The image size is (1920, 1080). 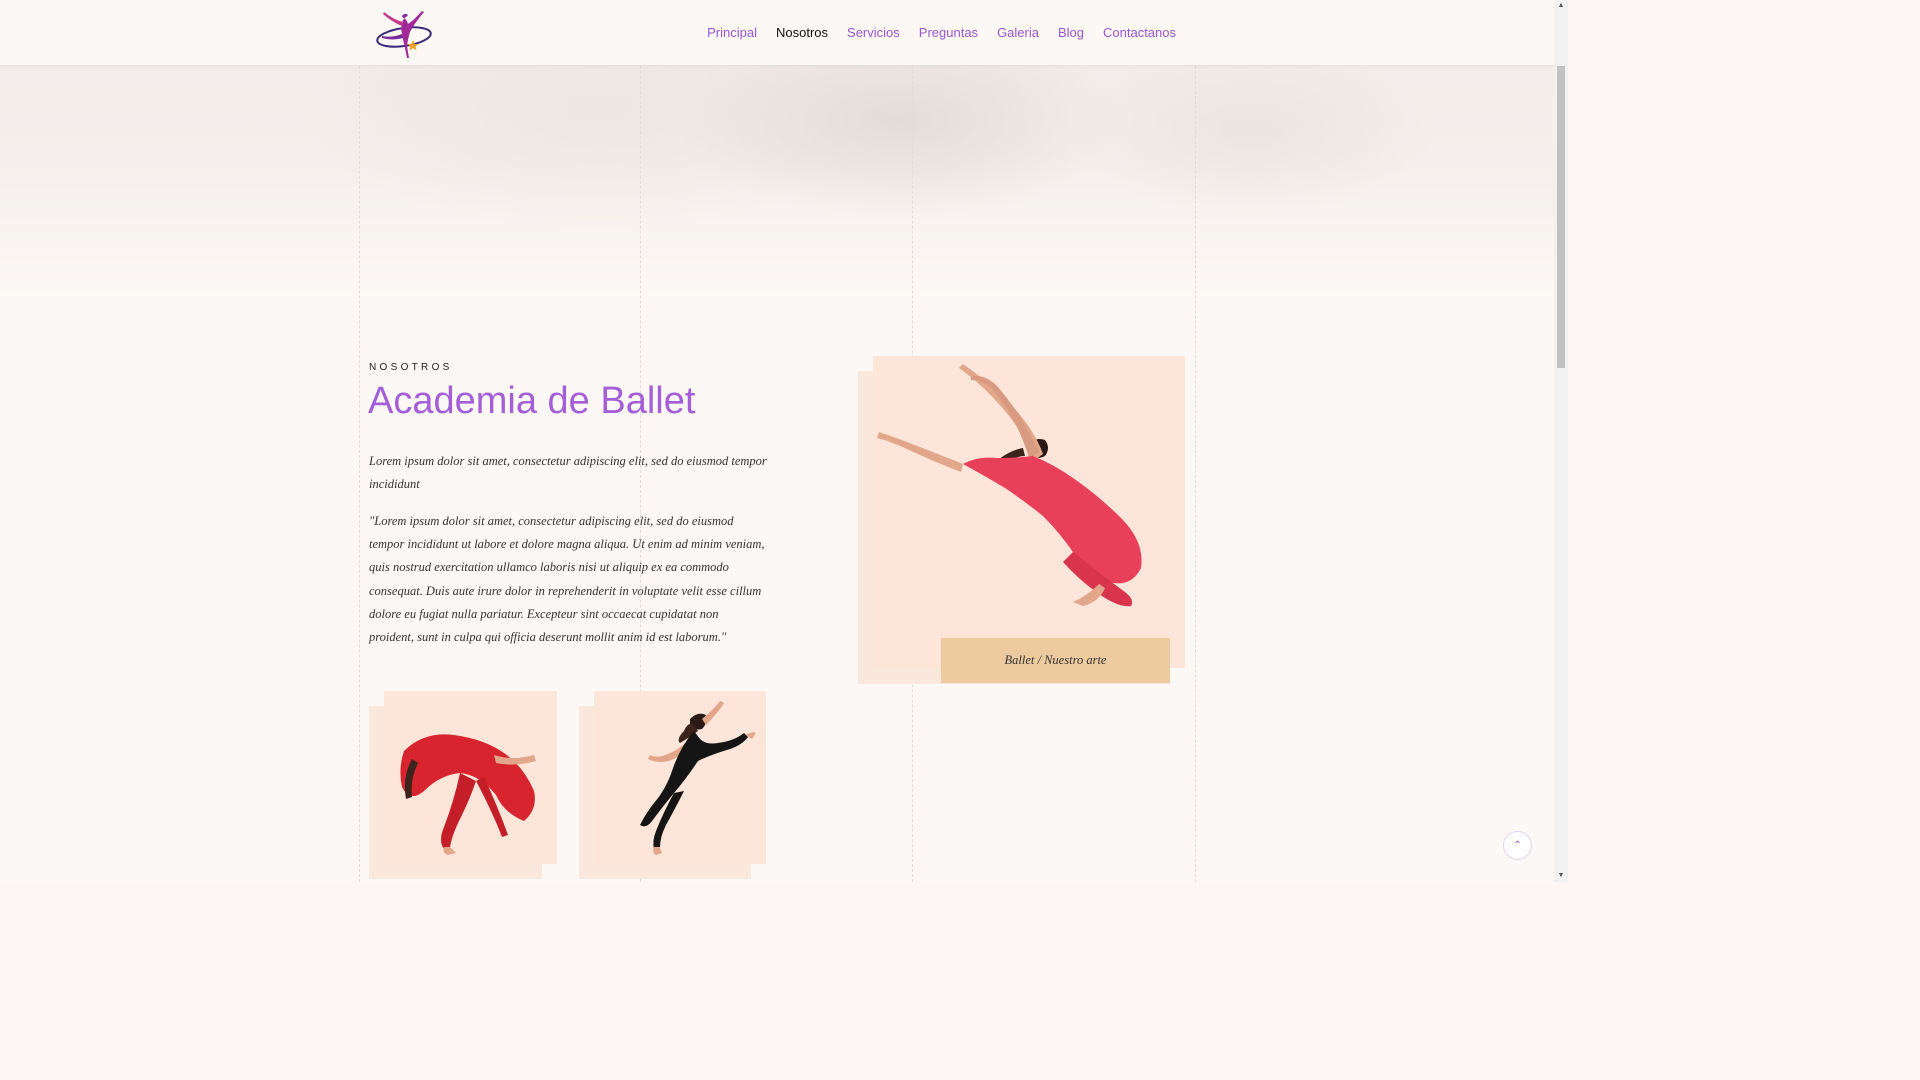 I want to click on back-to-top-button: ⌃, so click(x=1517, y=845).